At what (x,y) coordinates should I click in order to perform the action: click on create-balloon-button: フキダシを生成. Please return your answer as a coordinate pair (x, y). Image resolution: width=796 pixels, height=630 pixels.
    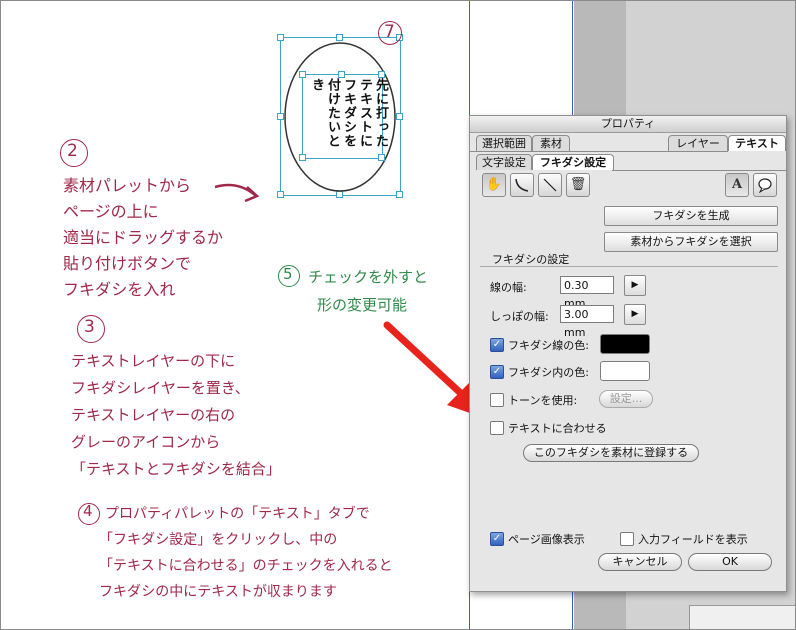
    Looking at the image, I should click on (691, 216).